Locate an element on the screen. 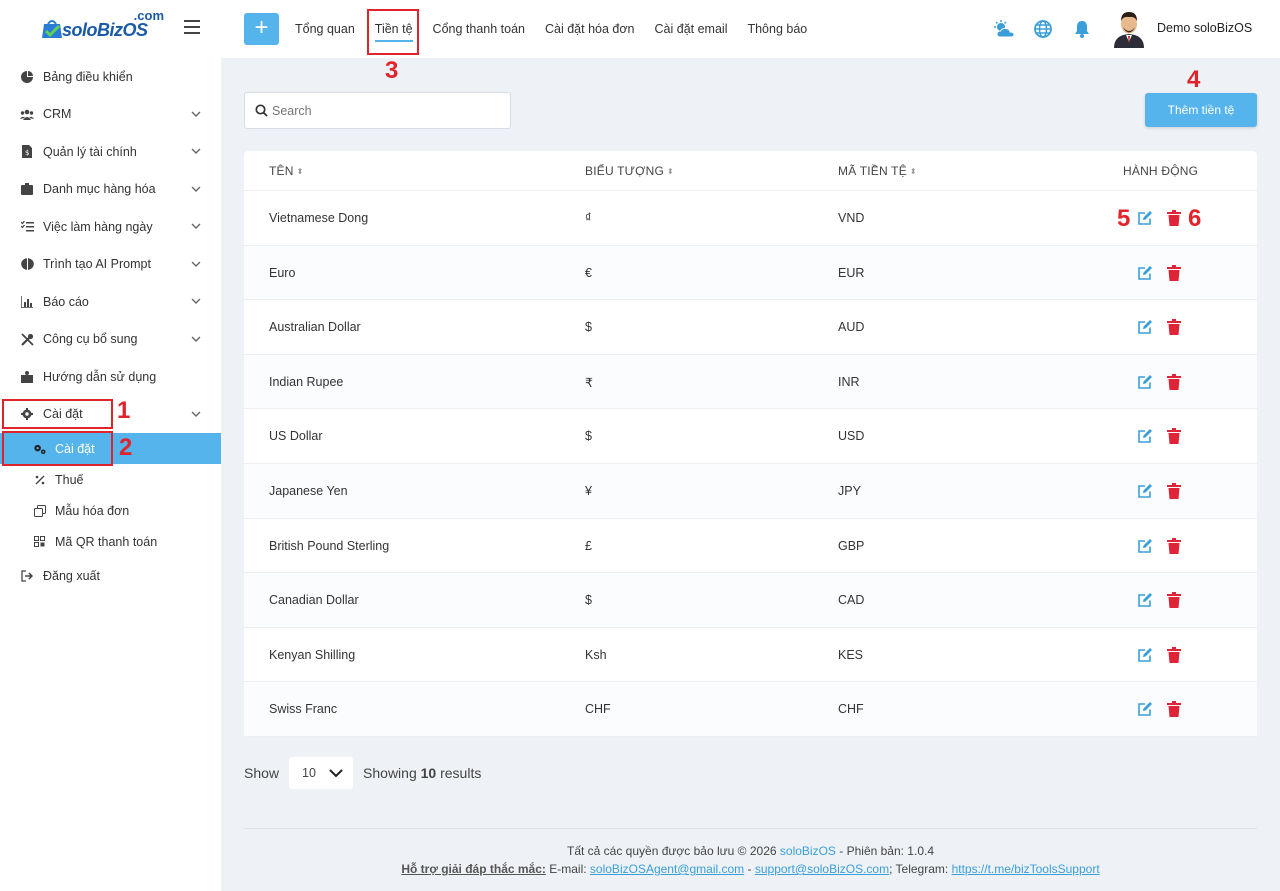  currency-name: Kenyan Shilling is located at coordinates (312, 654).